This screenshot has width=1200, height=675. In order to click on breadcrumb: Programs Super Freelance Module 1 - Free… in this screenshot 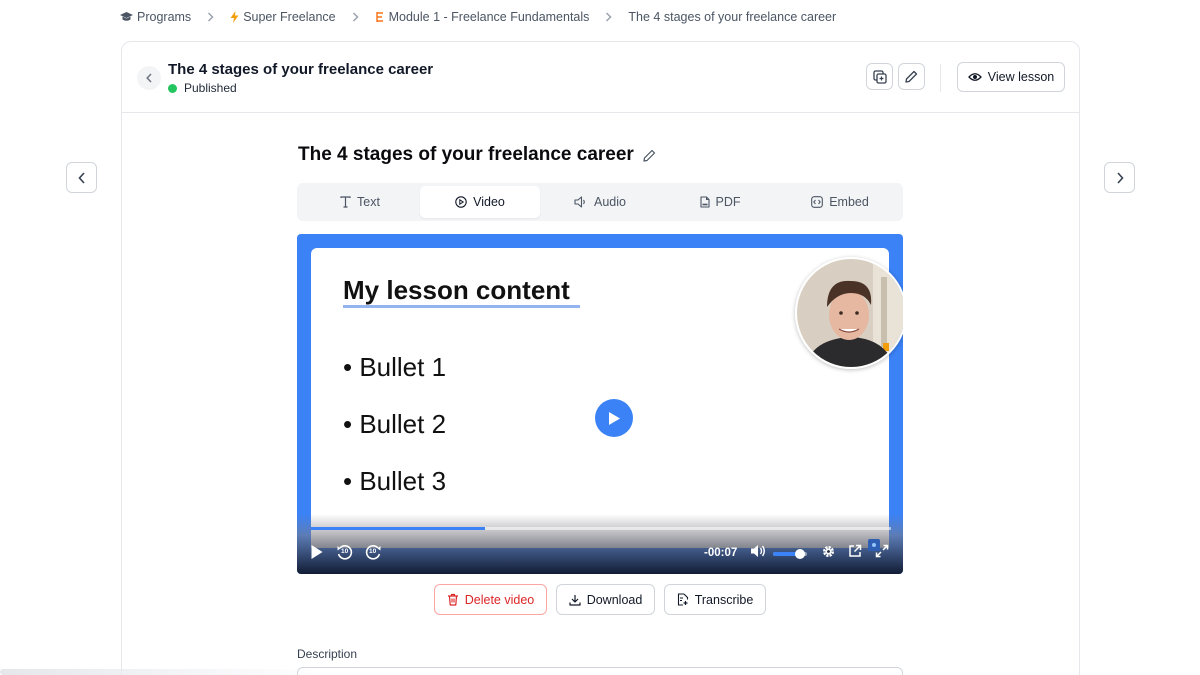, I will do `click(478, 17)`.